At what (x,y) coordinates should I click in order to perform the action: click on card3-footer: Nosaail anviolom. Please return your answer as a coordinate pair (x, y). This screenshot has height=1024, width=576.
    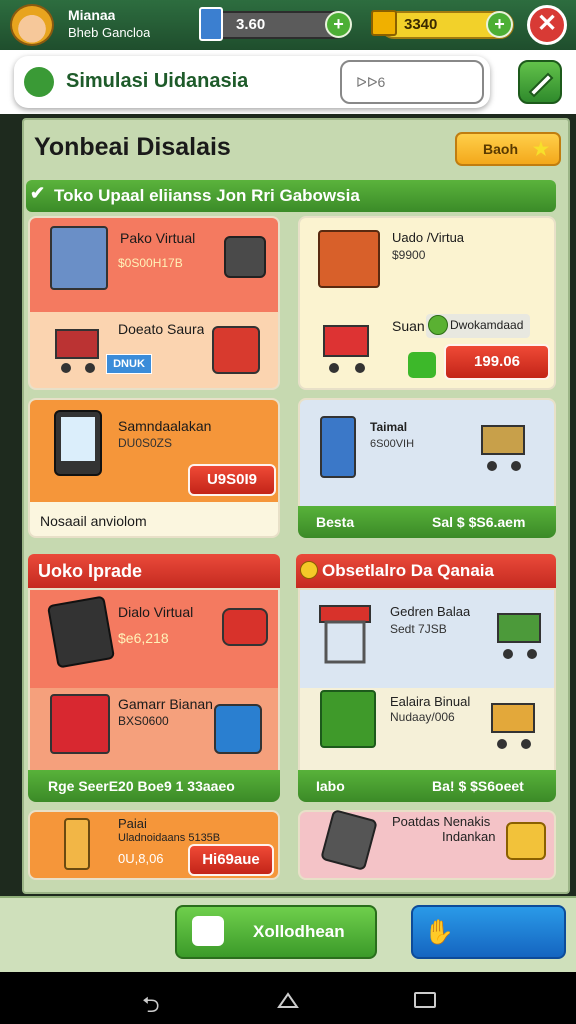
    Looking at the image, I should click on (93, 521).